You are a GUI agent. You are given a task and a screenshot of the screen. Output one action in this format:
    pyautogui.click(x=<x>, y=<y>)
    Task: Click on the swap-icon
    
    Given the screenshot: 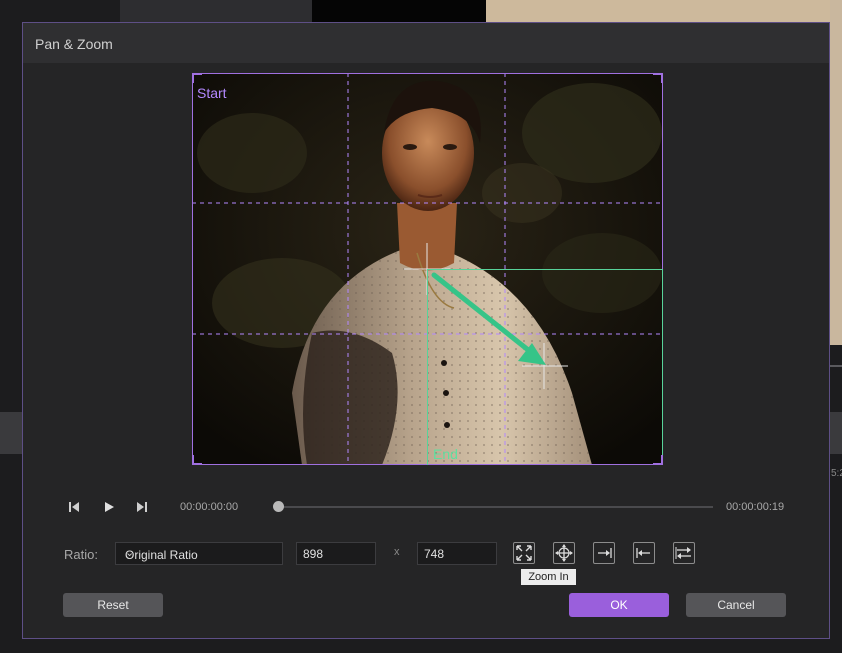 What is the action you would take?
    pyautogui.click(x=683, y=553)
    